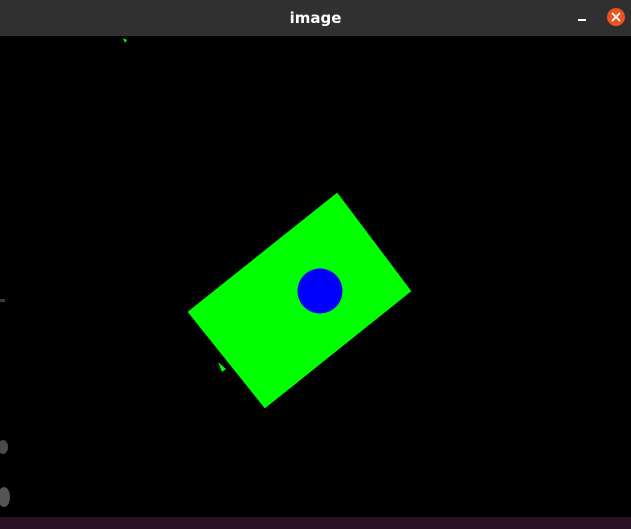  I want to click on edge-artifact, so click(2, 300).